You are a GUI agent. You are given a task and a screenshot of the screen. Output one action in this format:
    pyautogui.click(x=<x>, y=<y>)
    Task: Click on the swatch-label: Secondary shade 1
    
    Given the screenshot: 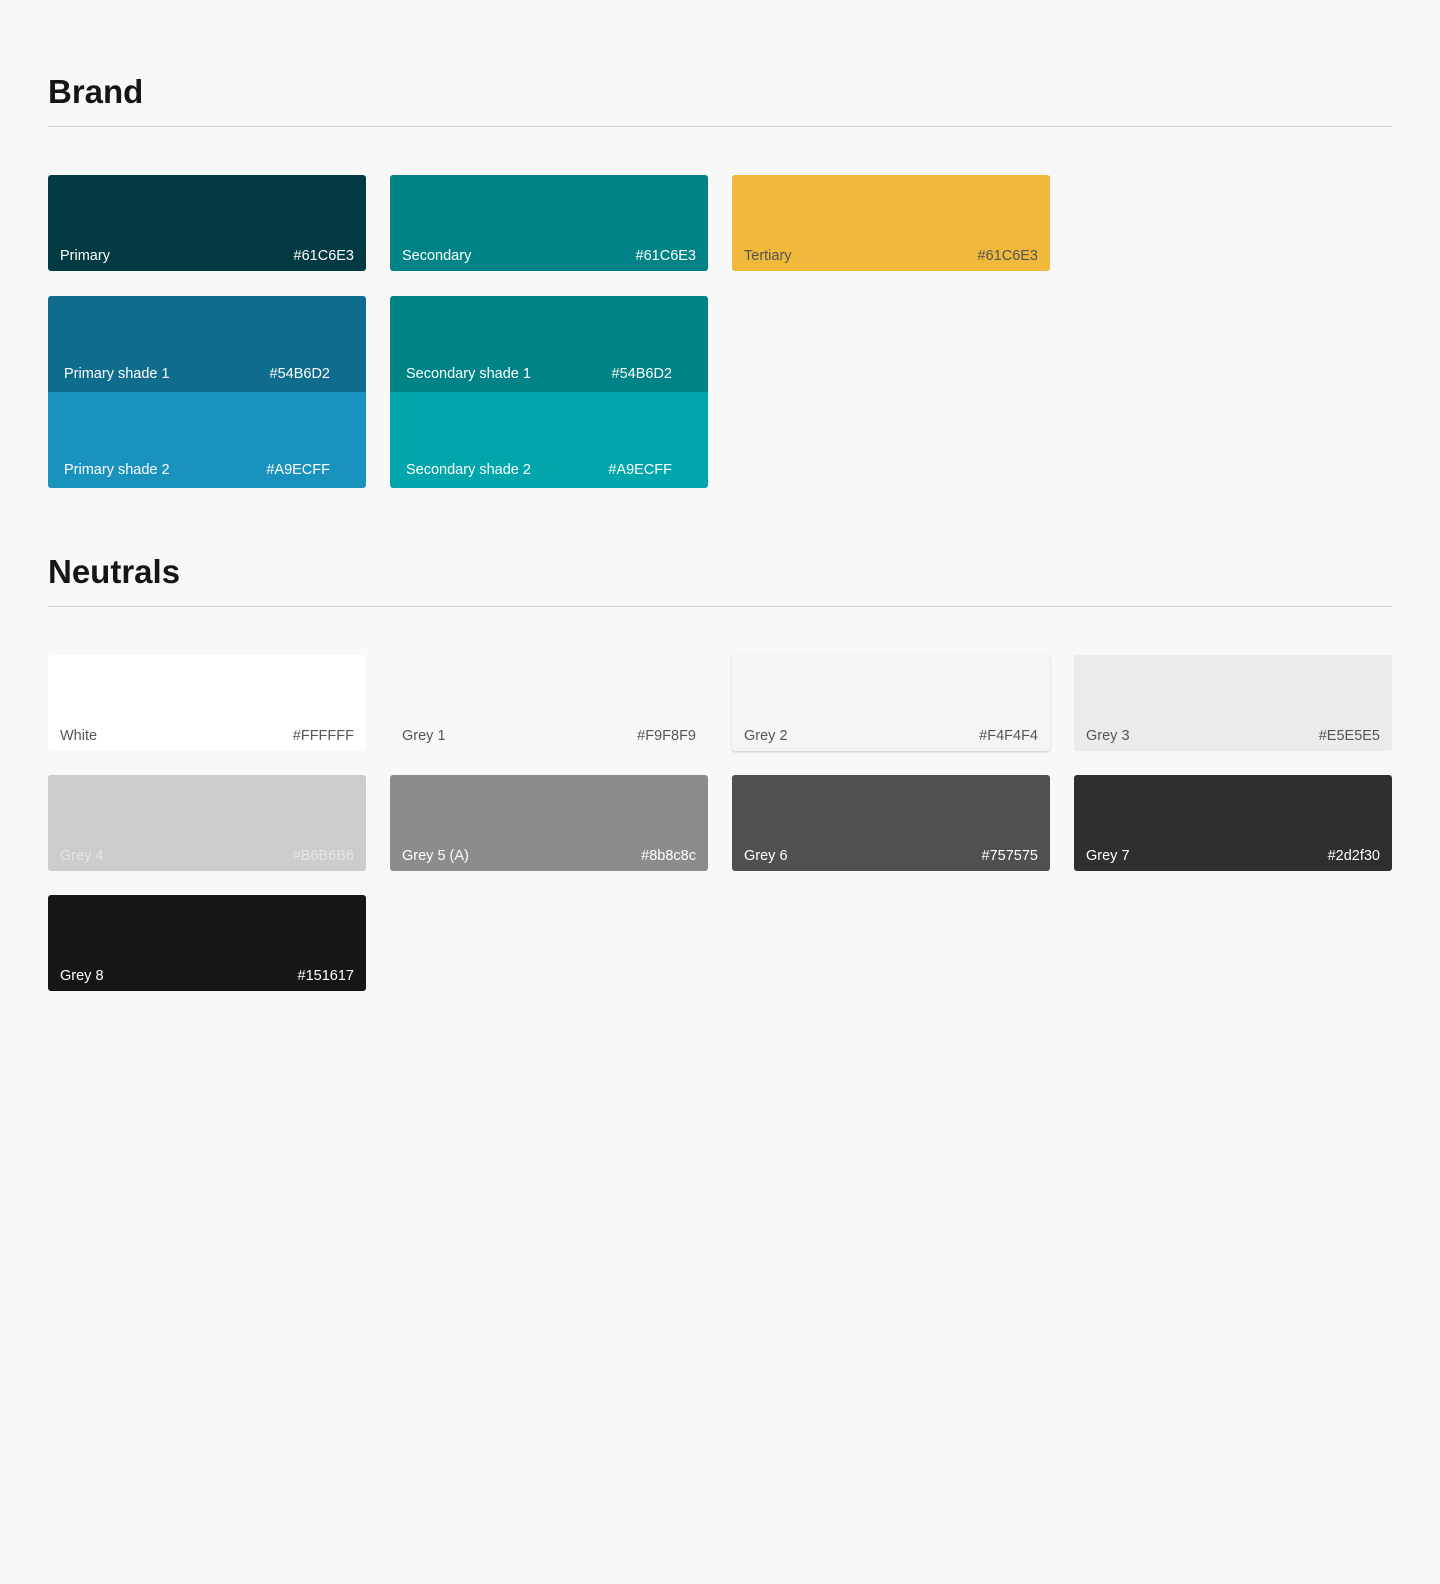 What is the action you would take?
    pyautogui.click(x=468, y=374)
    